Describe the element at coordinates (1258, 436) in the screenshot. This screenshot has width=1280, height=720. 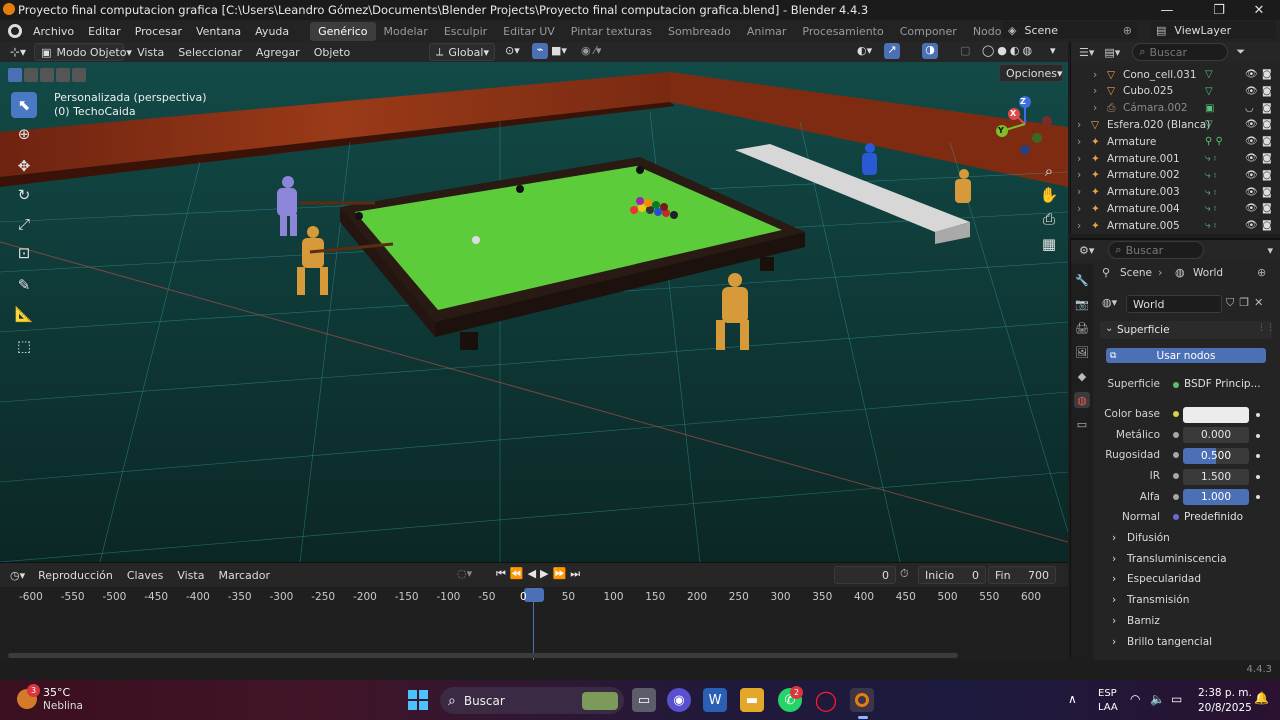
I see `keyframe-dot-icon` at that location.